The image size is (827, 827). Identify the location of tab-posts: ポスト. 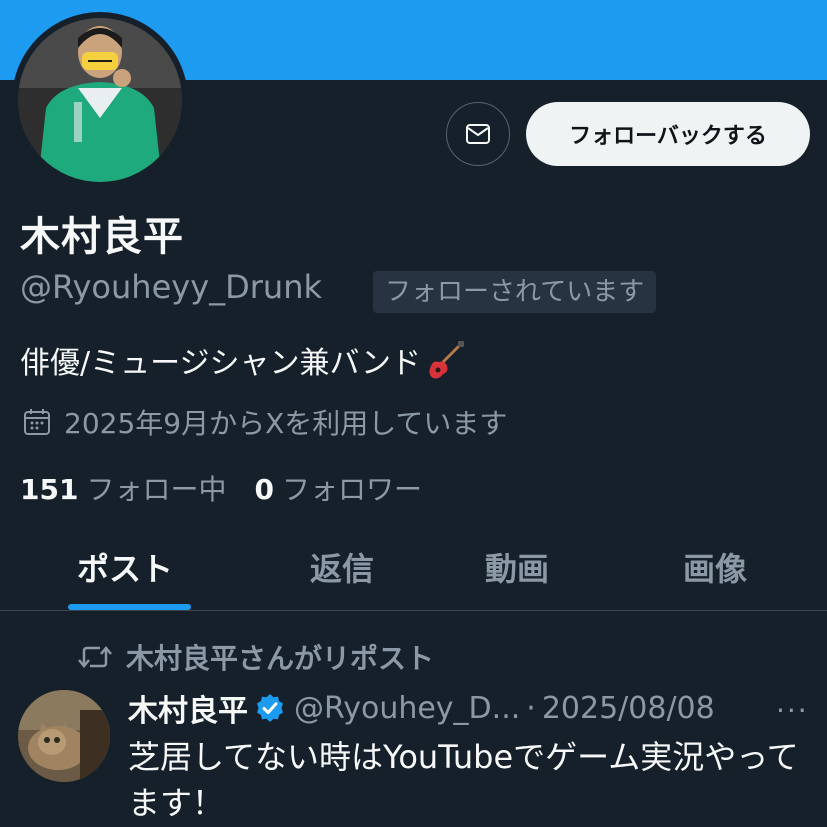
(125, 567).